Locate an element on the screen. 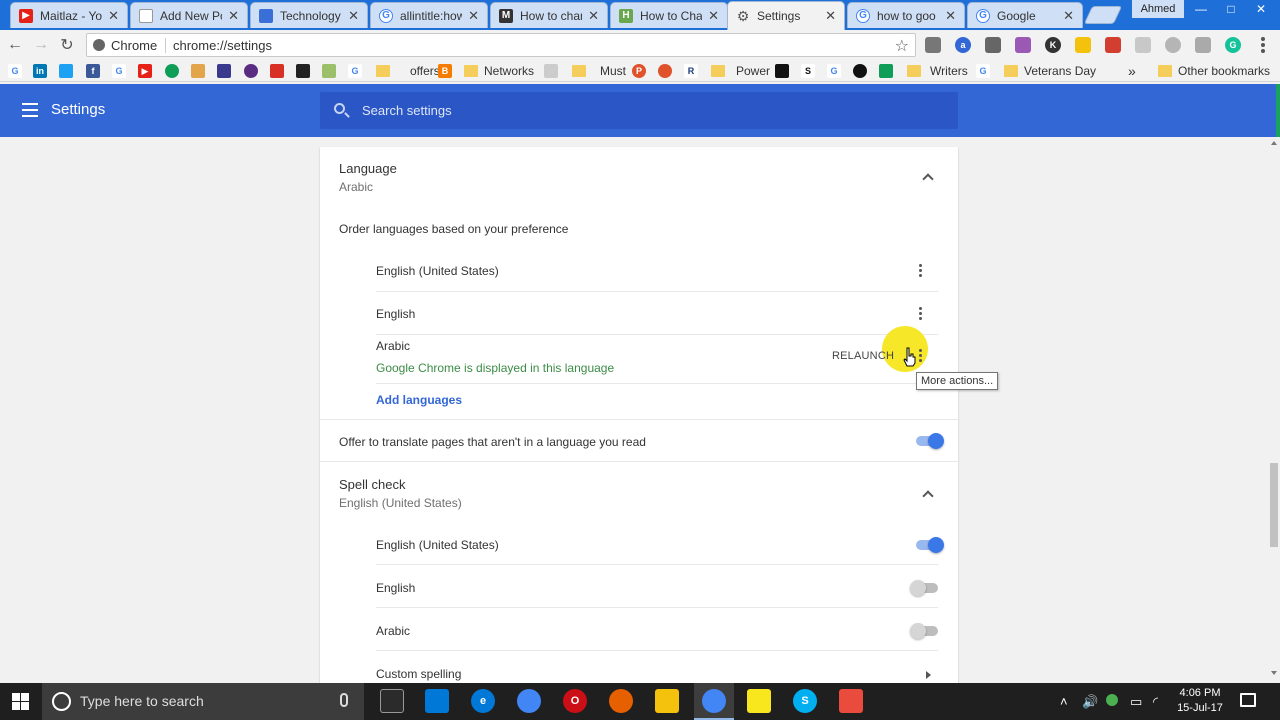 The width and height of the screenshot is (1280, 720). gmail-icon is located at coordinates (277, 71).